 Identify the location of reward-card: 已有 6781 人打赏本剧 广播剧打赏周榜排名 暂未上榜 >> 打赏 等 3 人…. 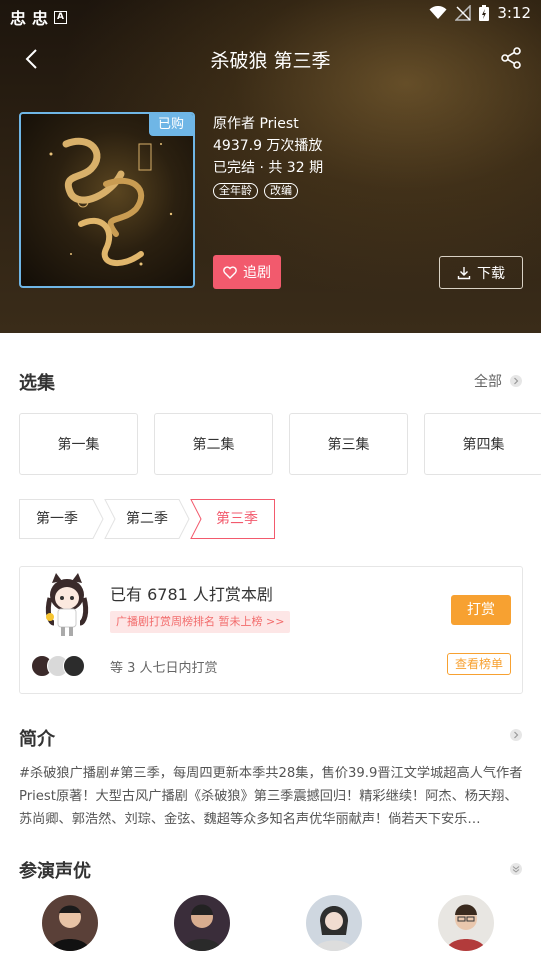
(271, 630).